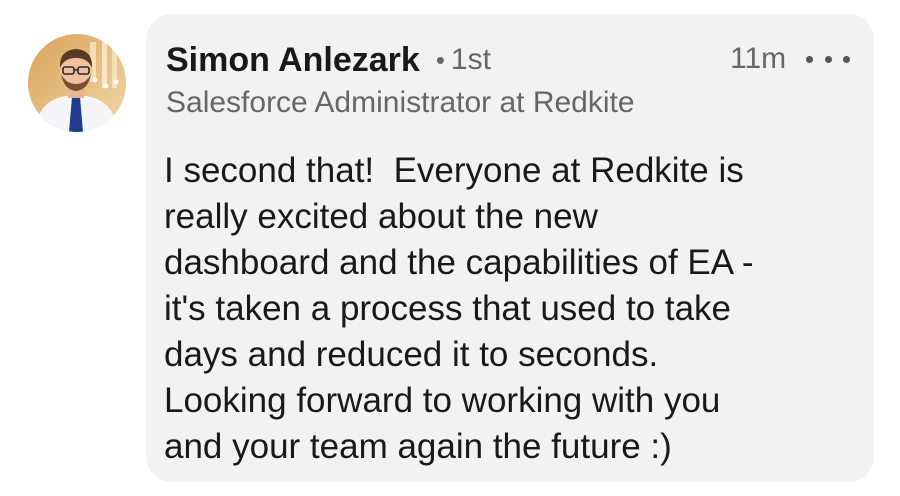  I want to click on author-headline: Salesforce Administrator at Redkite, so click(400, 102).